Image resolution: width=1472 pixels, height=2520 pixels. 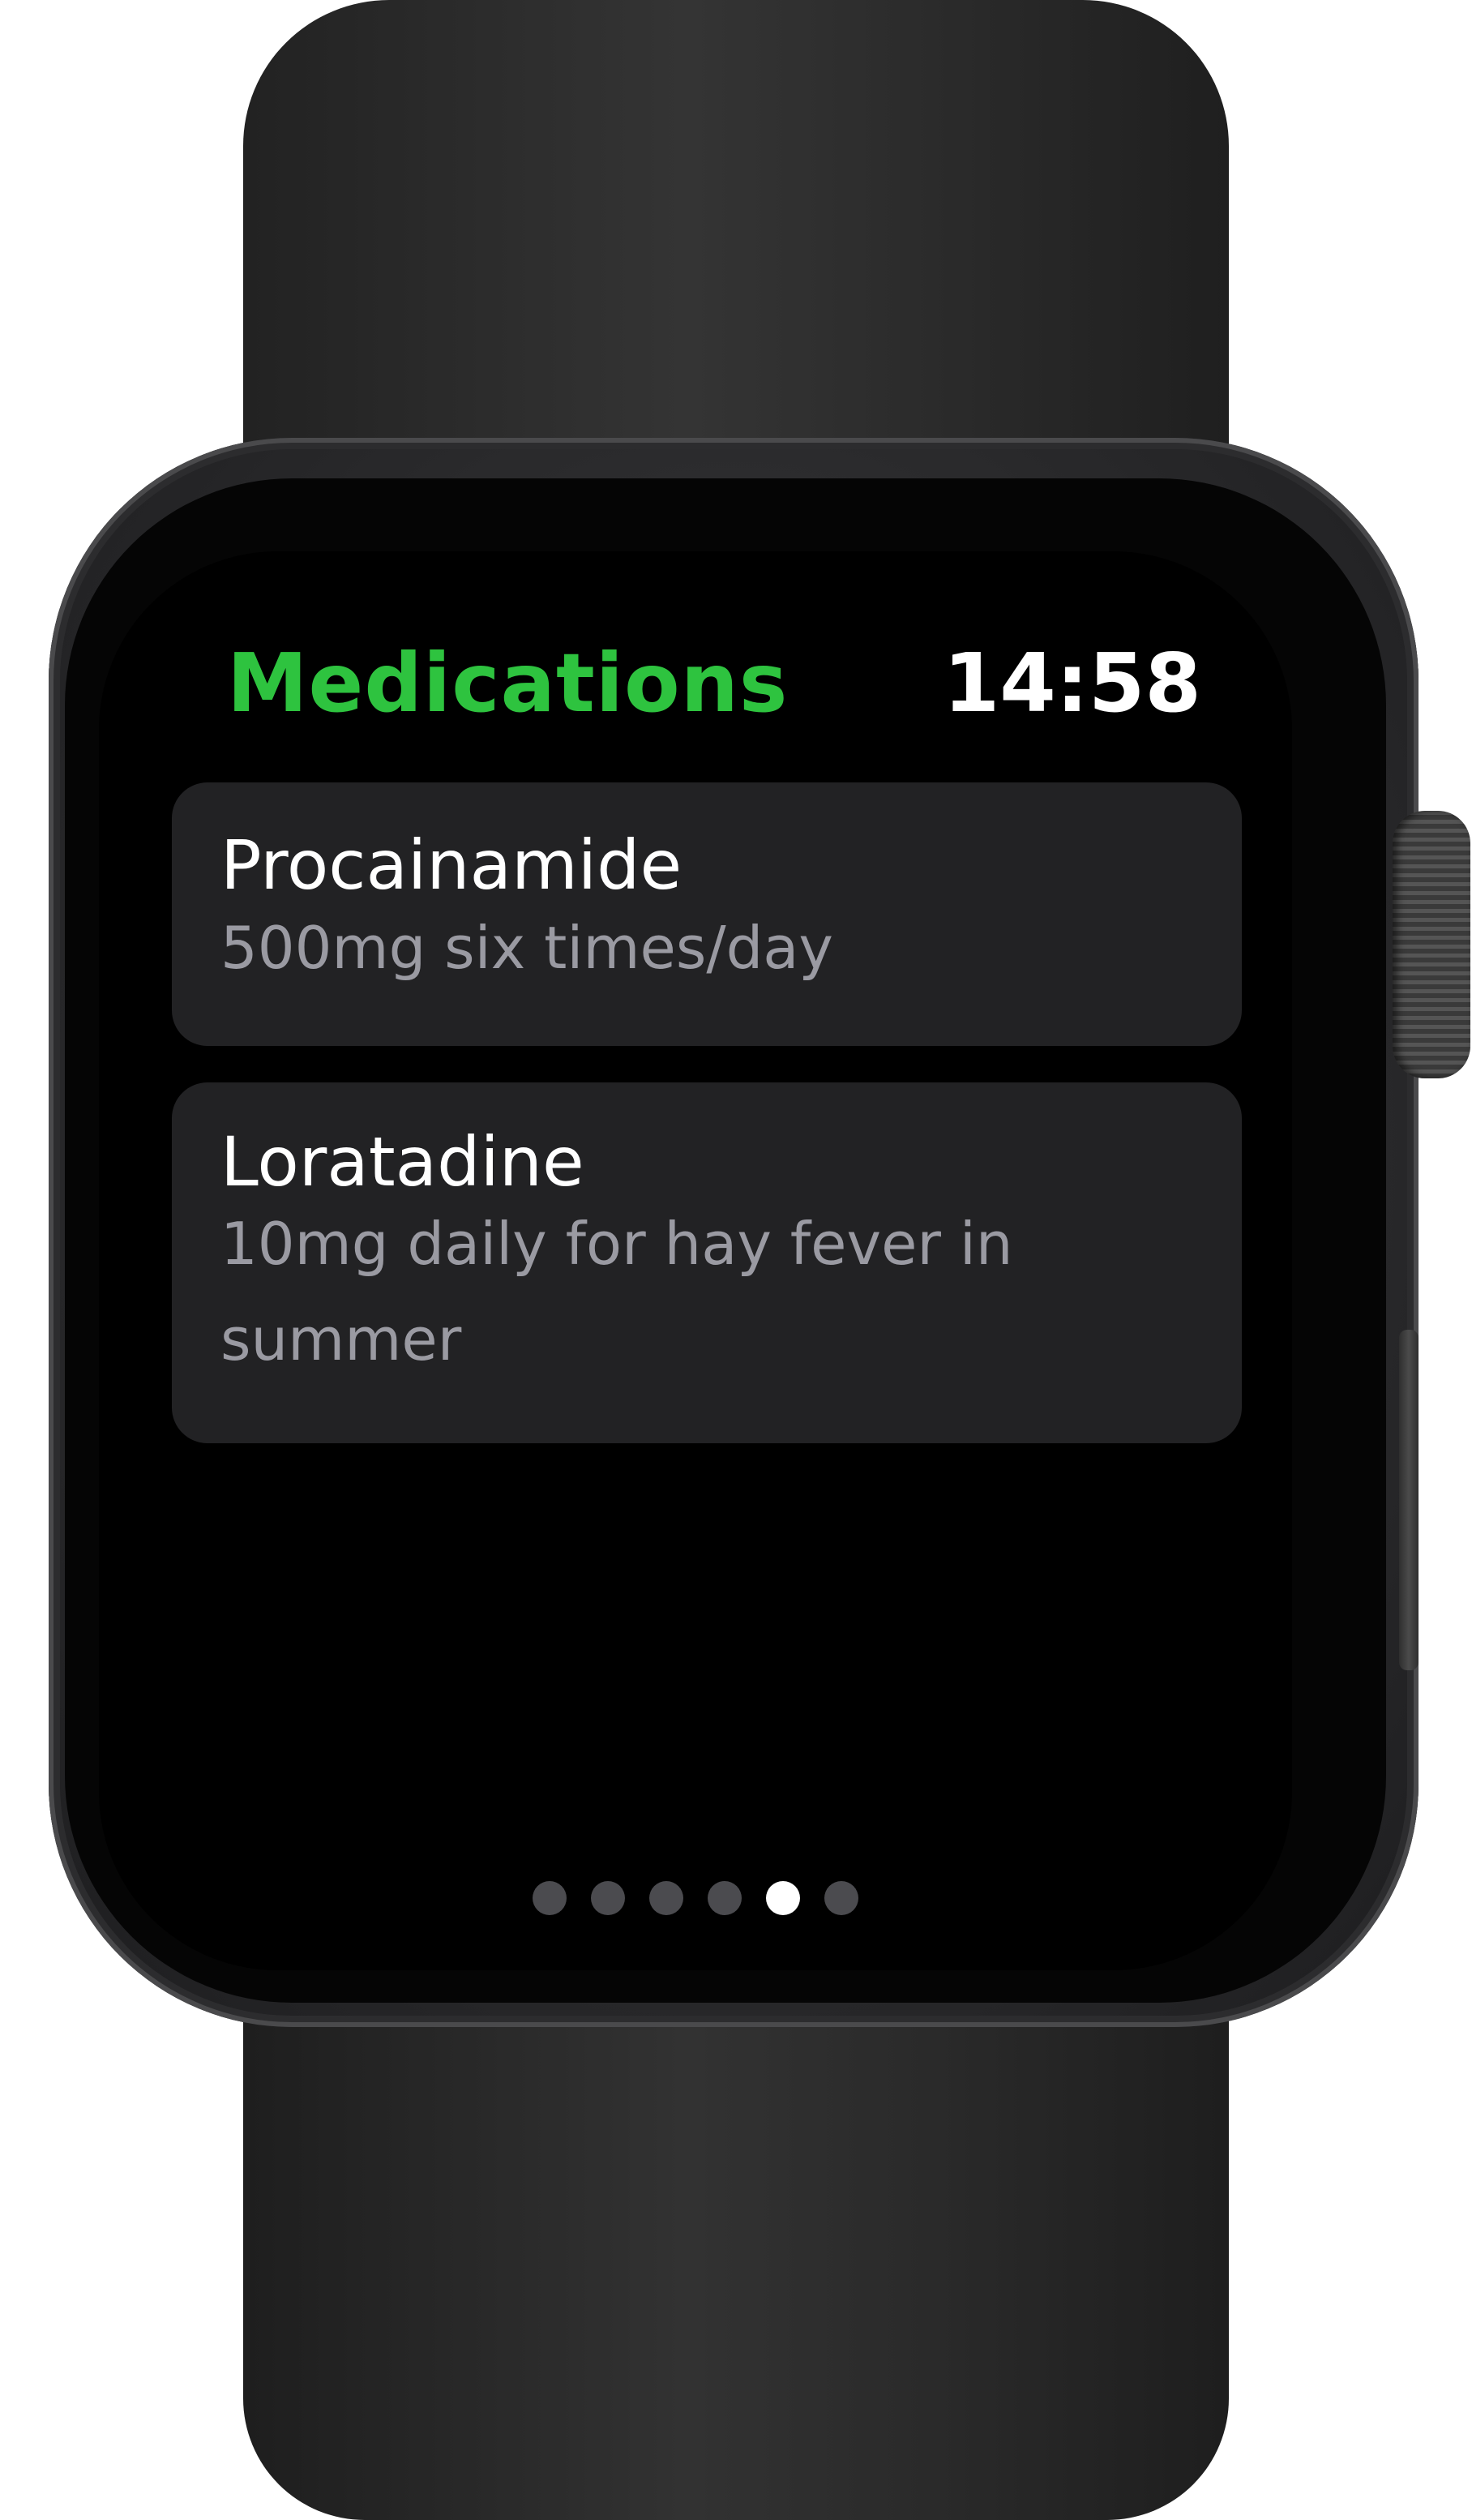 I want to click on page-indicator, so click(x=695, y=1898).